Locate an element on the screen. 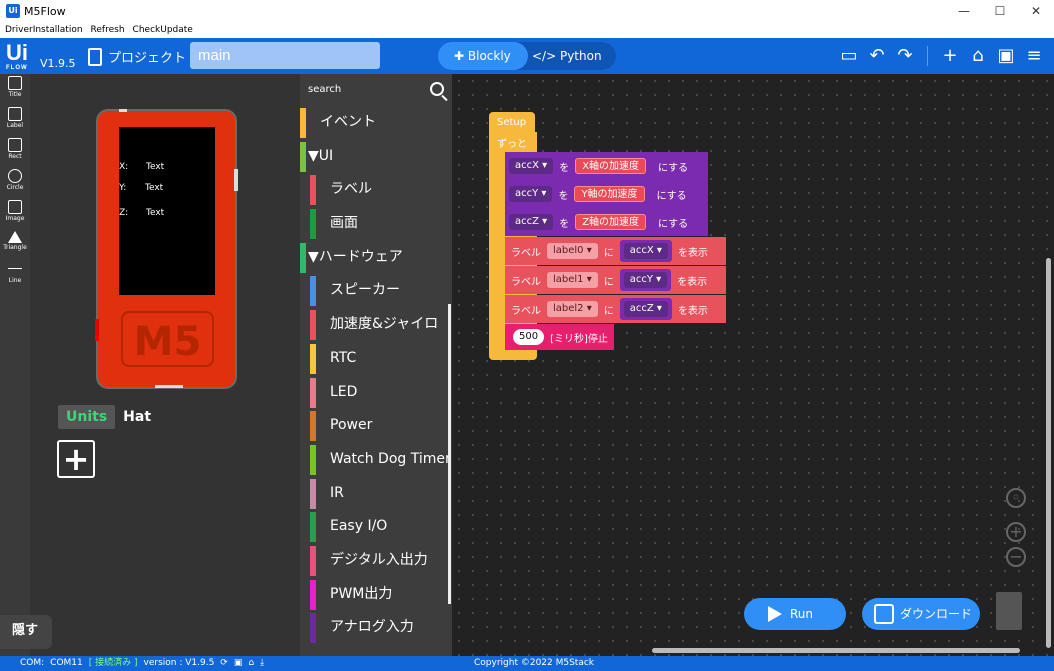 This screenshot has width=1054, height=671. redo-icon: ↷ is located at coordinates (905, 56).